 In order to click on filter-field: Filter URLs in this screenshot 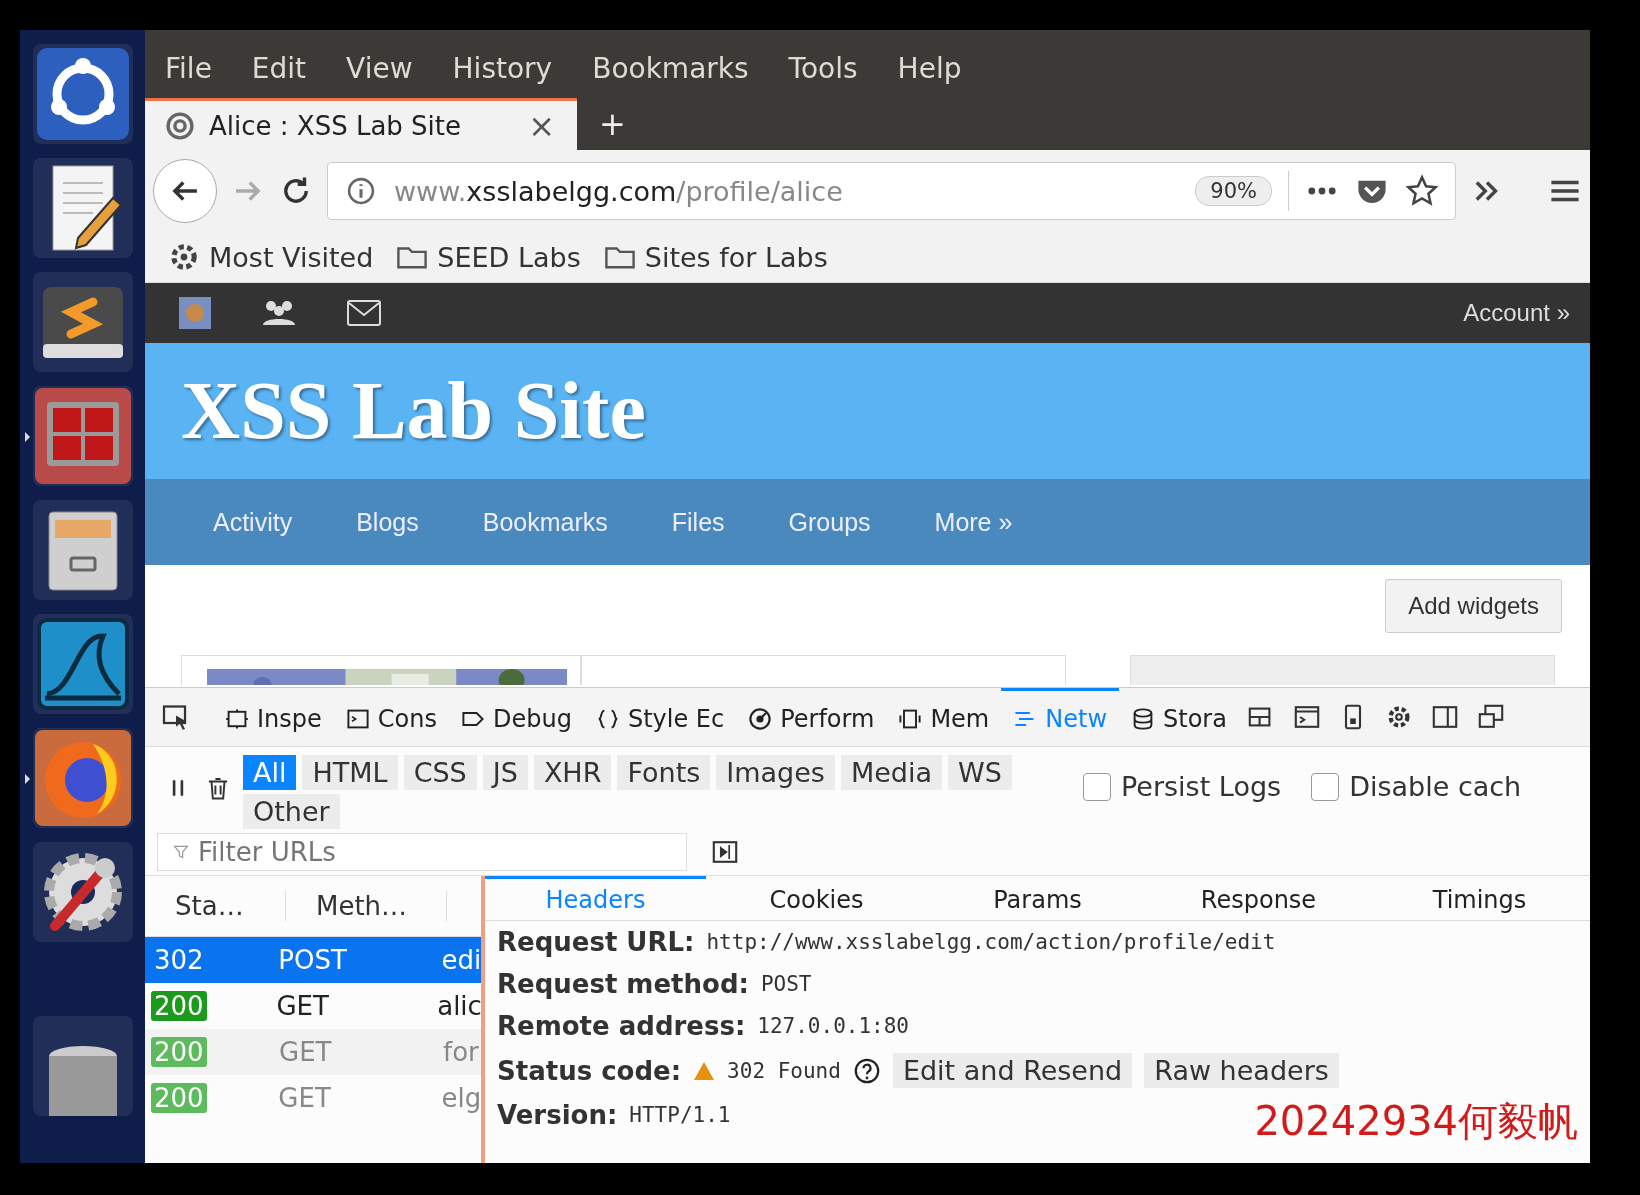, I will do `click(422, 852)`.